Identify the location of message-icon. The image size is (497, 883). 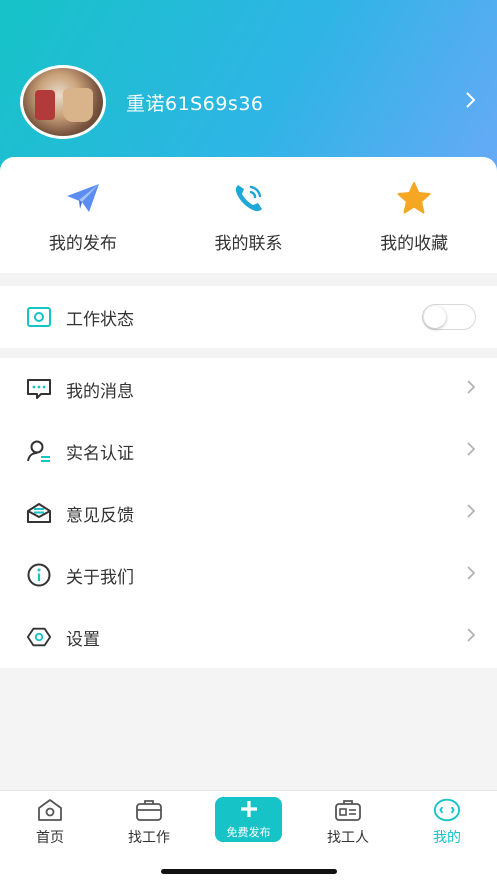
(39, 389).